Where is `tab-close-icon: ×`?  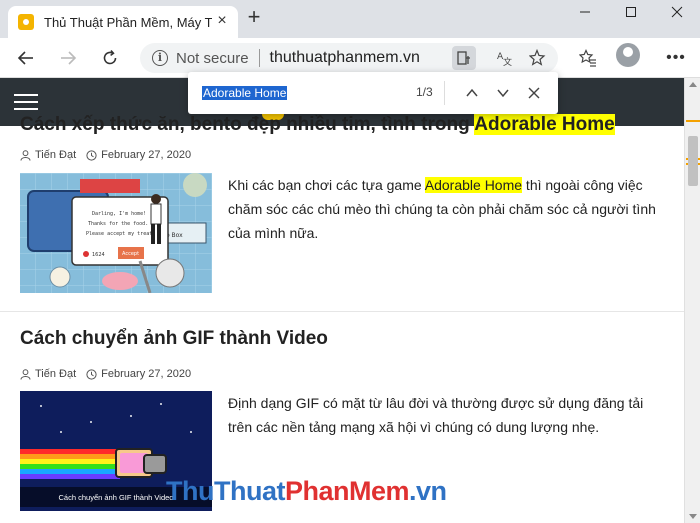
tab-close-icon: × is located at coordinates (222, 21).